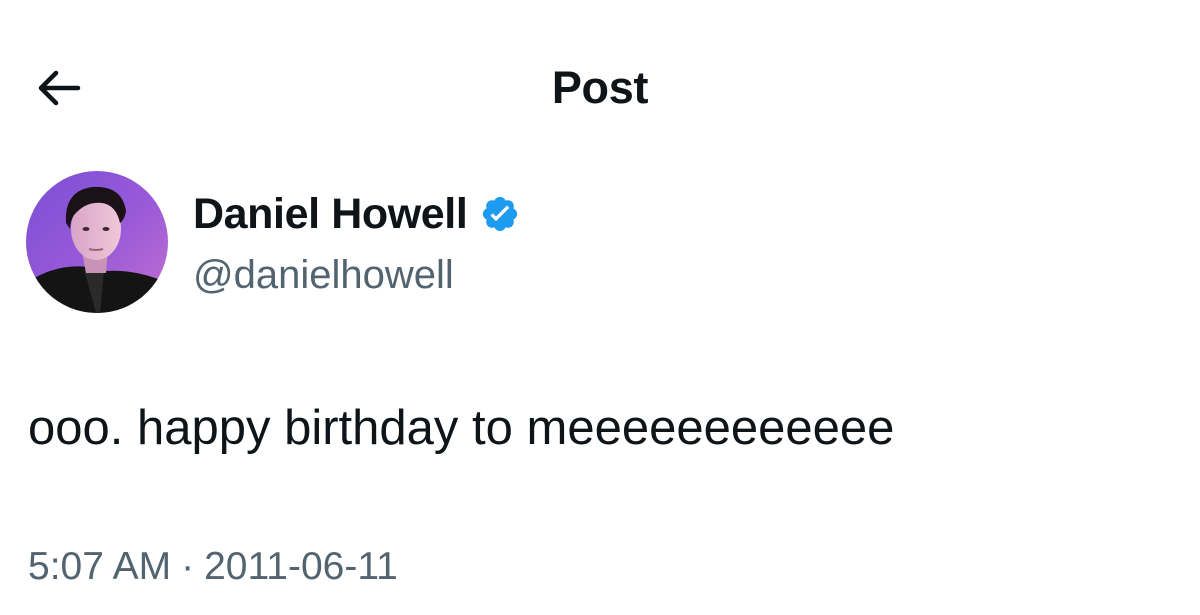 Image resolution: width=1200 pixels, height=615 pixels. What do you see at coordinates (461, 428) in the screenshot?
I see `post-text: ooo. happy birthday to meeeeeeeeeeee` at bounding box center [461, 428].